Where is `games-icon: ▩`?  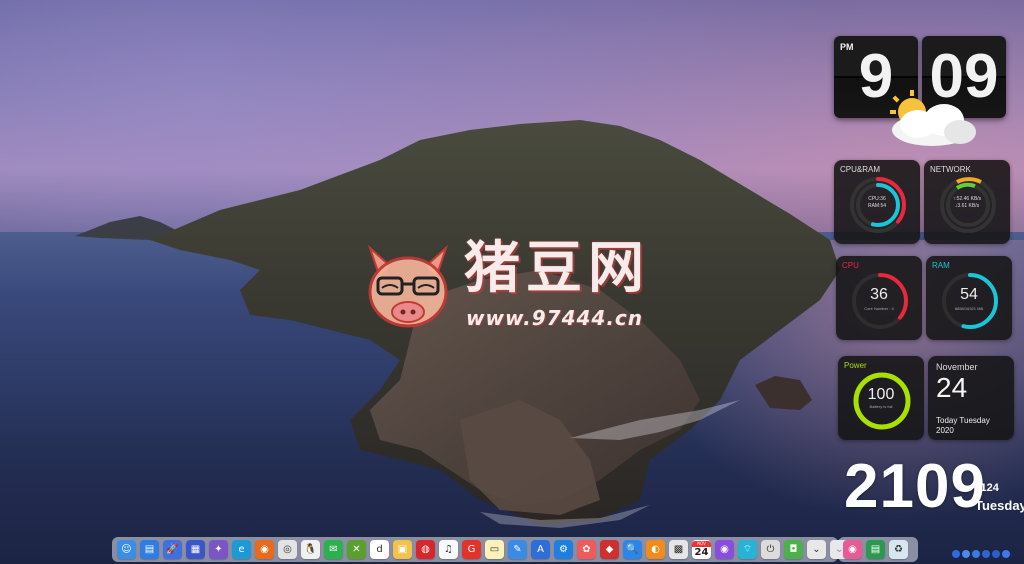
games-icon: ▩ is located at coordinates (678, 549).